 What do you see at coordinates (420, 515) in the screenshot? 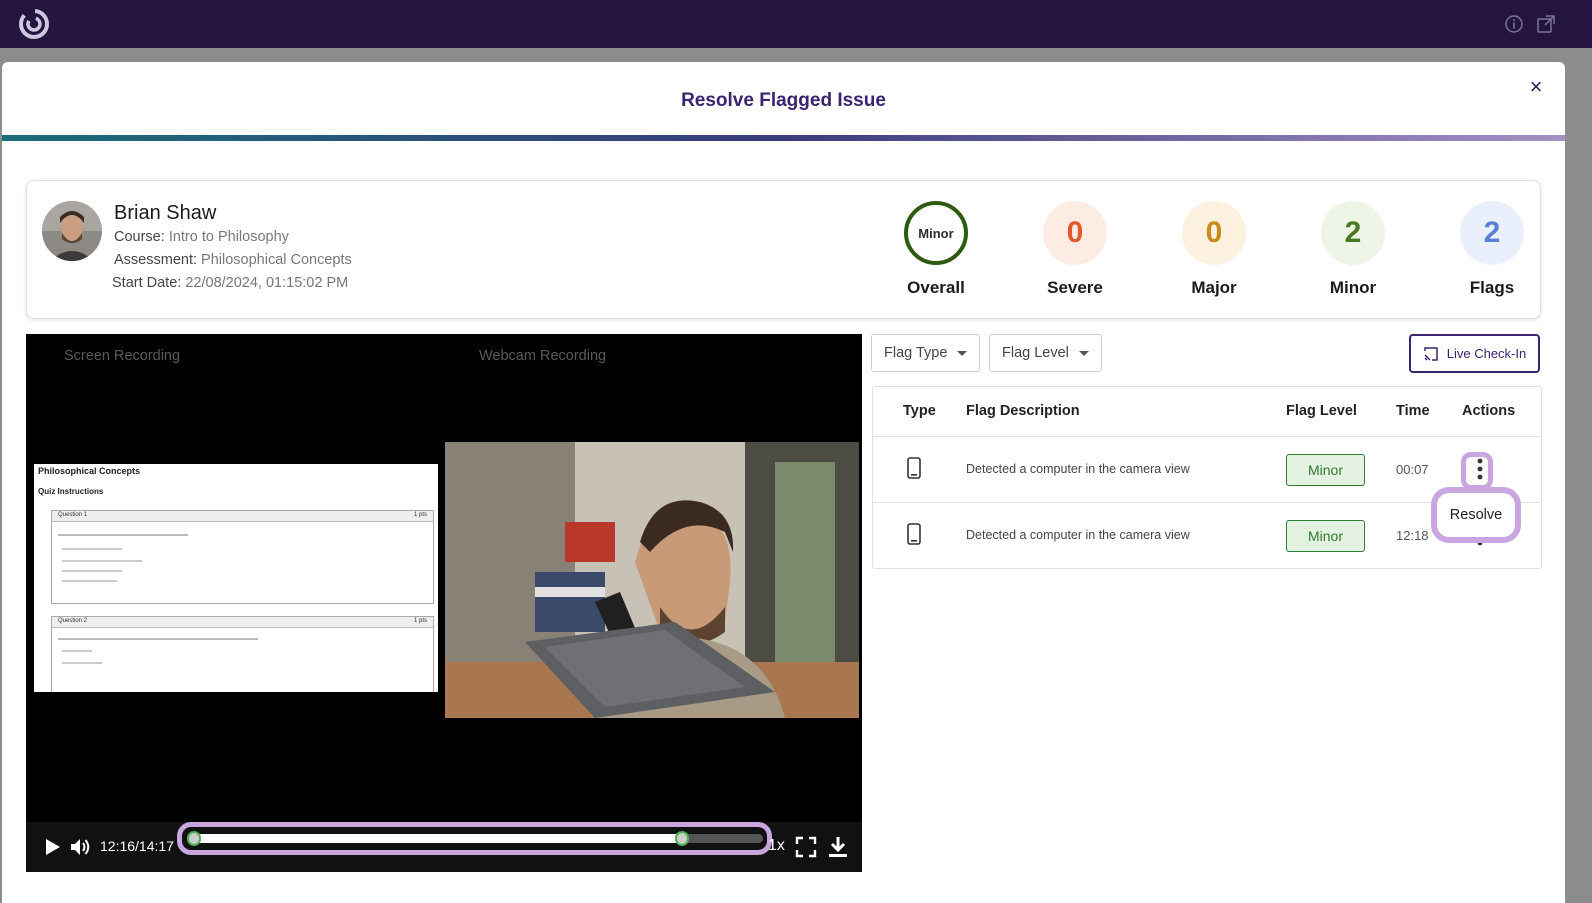
I see `question-1-points: 1 pts` at bounding box center [420, 515].